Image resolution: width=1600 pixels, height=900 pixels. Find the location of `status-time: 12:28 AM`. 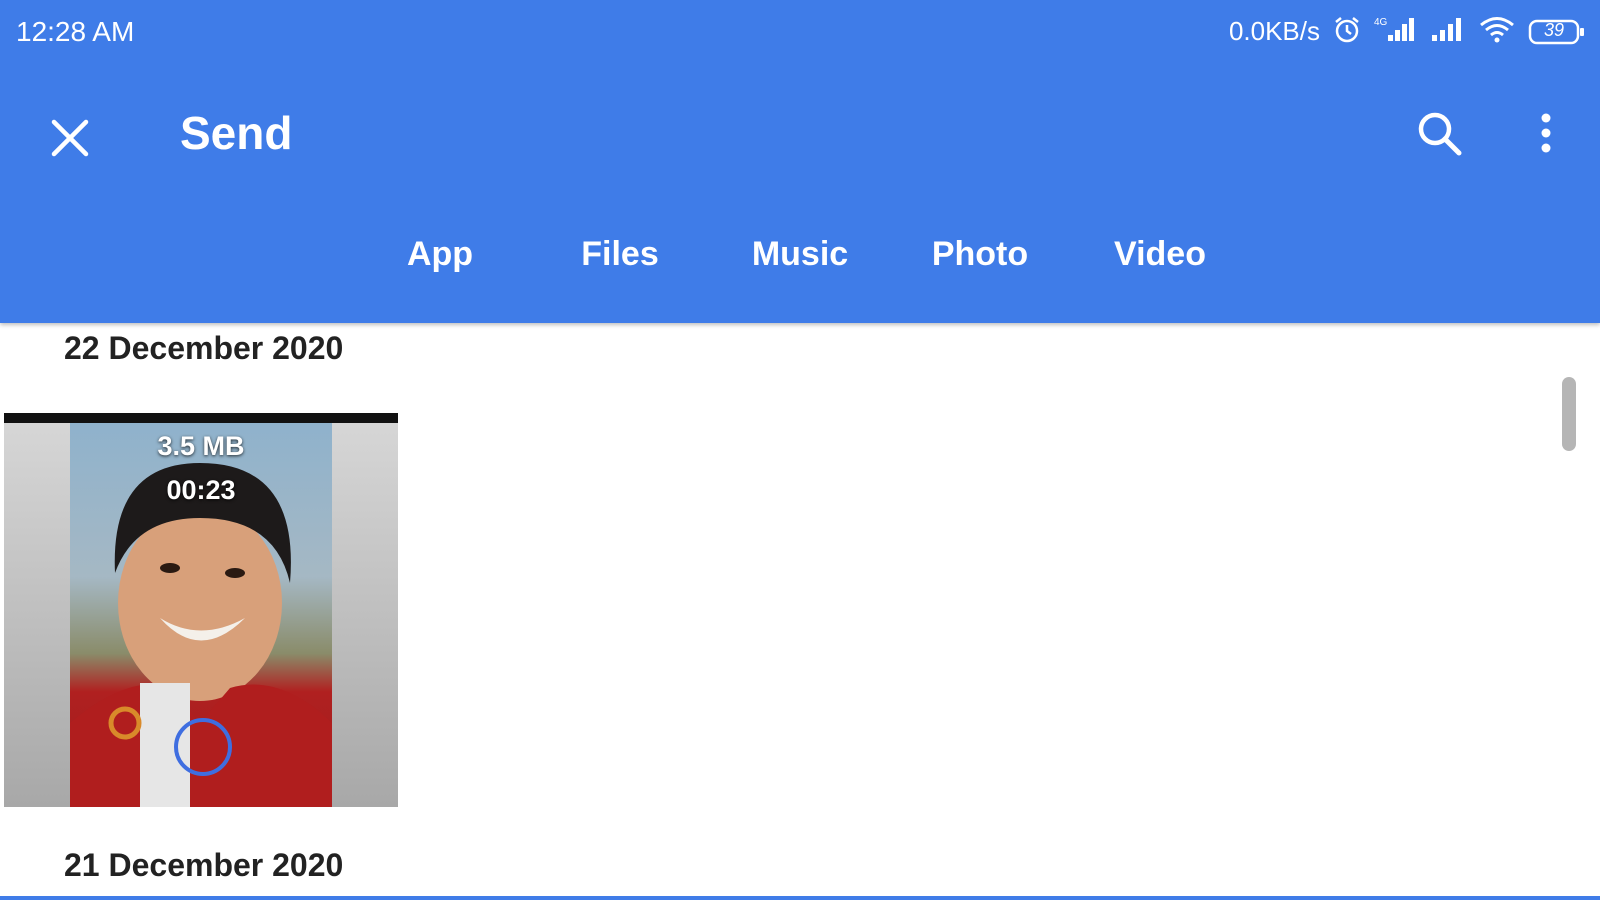

status-time: 12:28 AM is located at coordinates (75, 31).